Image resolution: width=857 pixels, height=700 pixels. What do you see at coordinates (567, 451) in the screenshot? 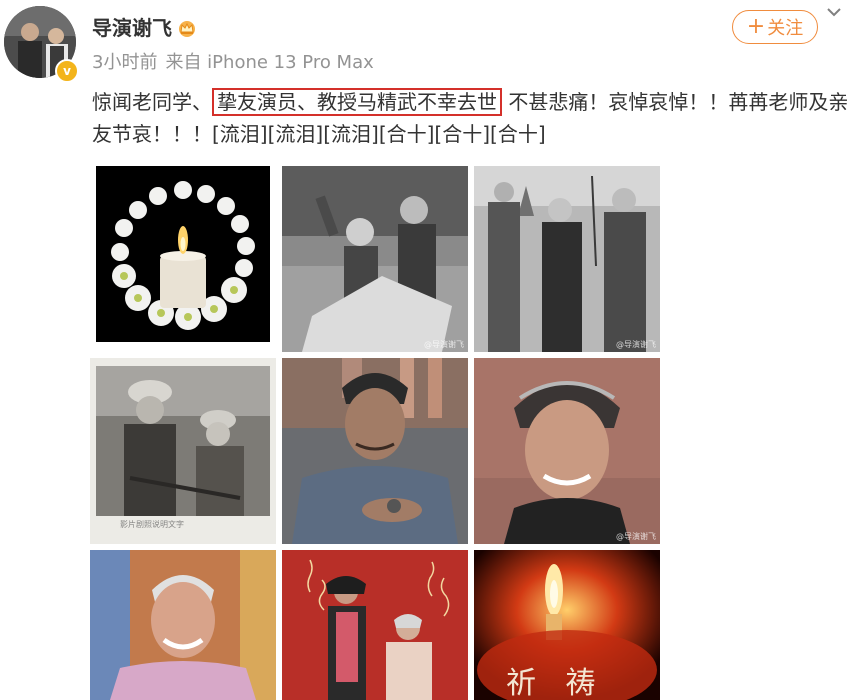
I see `image-portrait-older-man: @导演谢飞` at bounding box center [567, 451].